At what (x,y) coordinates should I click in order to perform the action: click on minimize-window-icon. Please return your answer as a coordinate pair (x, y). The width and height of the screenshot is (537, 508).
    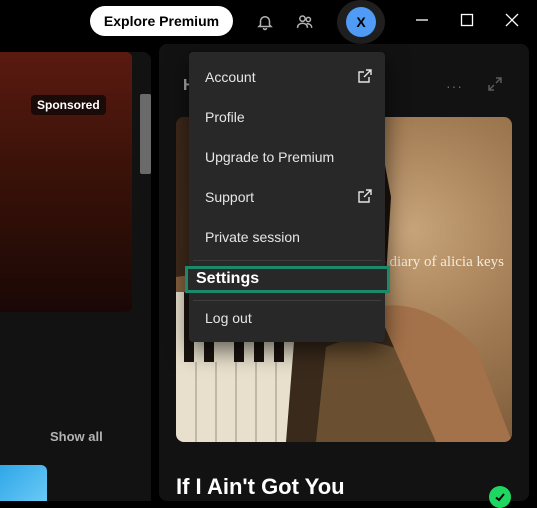
    Looking at the image, I should click on (422, 20).